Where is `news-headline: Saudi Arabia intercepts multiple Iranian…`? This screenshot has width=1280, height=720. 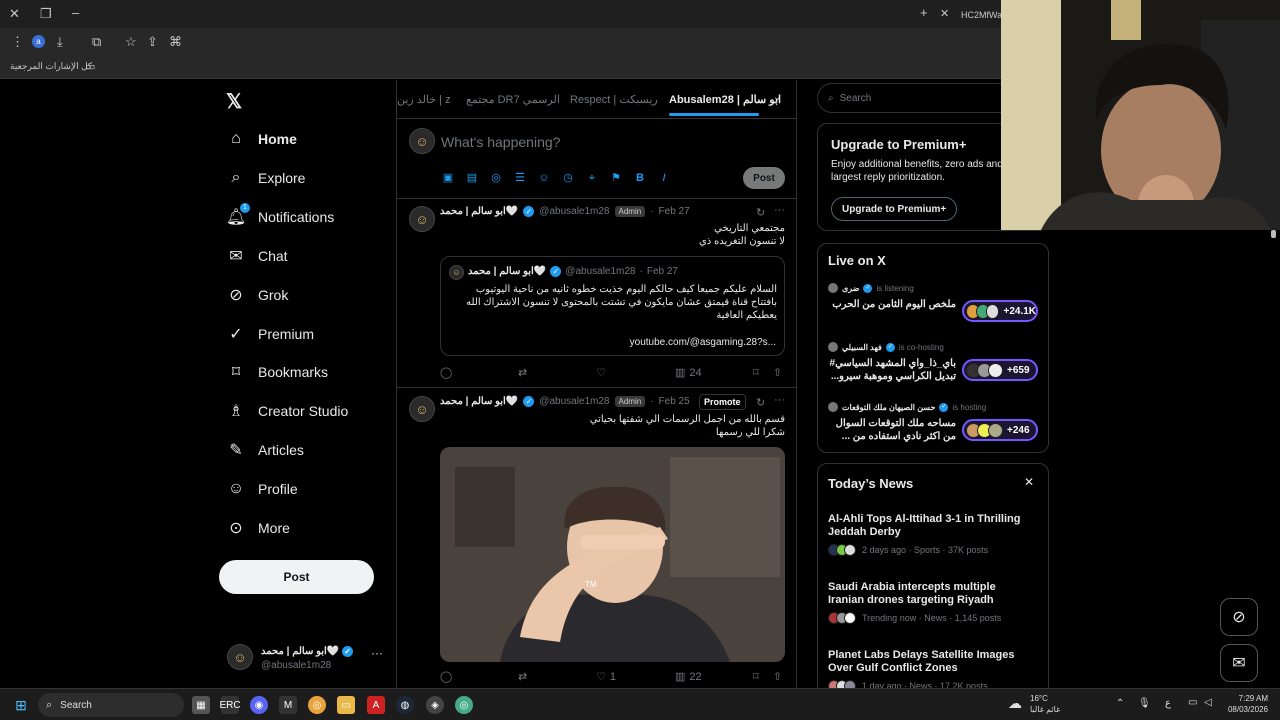
news-headline: Saudi Arabia intercepts multiple Iranian… is located at coordinates (928, 594).